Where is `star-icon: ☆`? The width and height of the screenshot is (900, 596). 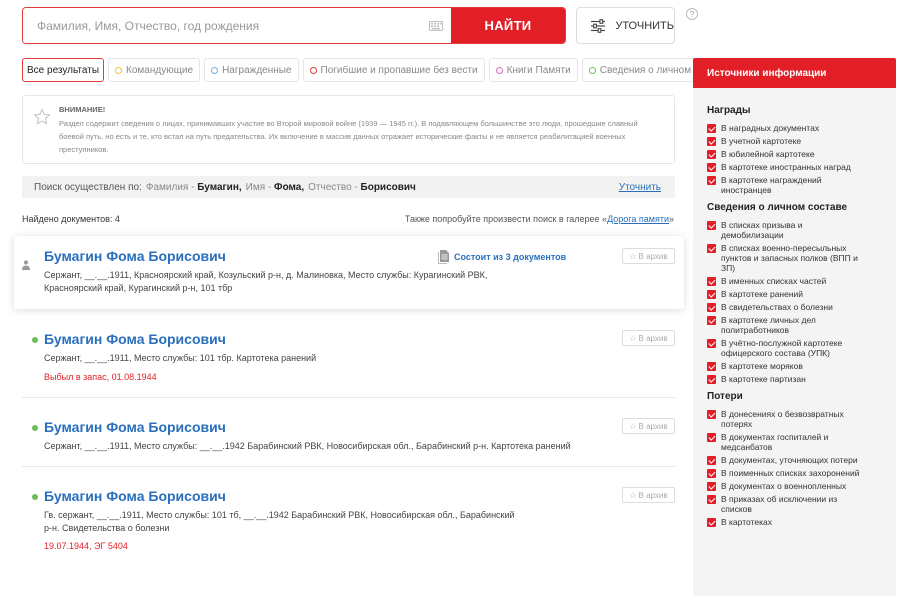
star-icon: ☆ is located at coordinates (633, 495).